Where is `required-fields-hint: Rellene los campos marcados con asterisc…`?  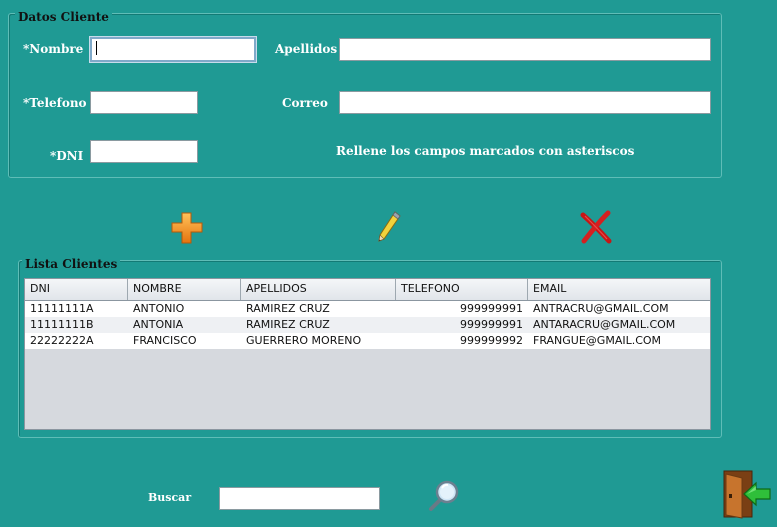
required-fields-hint: Rellene los campos marcados con asterisc… is located at coordinates (485, 151).